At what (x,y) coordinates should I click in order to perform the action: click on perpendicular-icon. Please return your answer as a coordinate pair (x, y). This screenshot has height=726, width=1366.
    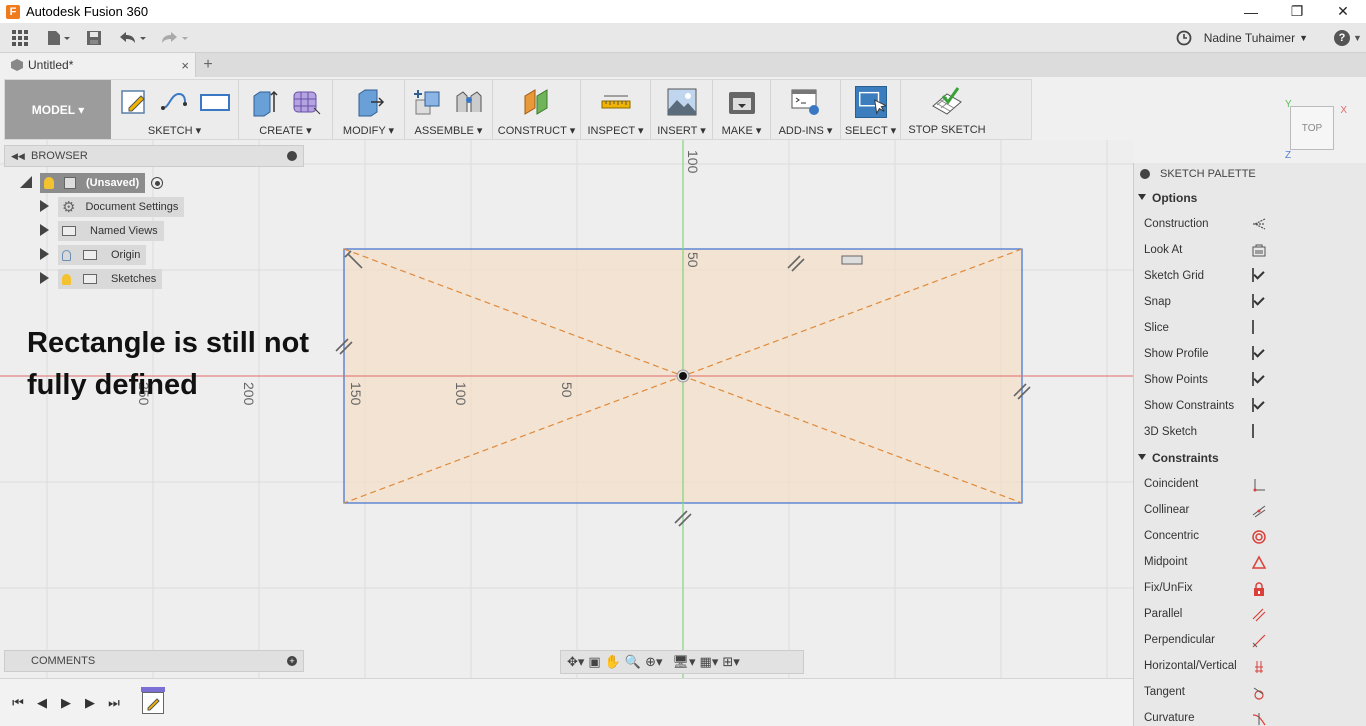
    Looking at the image, I should click on (1258, 640).